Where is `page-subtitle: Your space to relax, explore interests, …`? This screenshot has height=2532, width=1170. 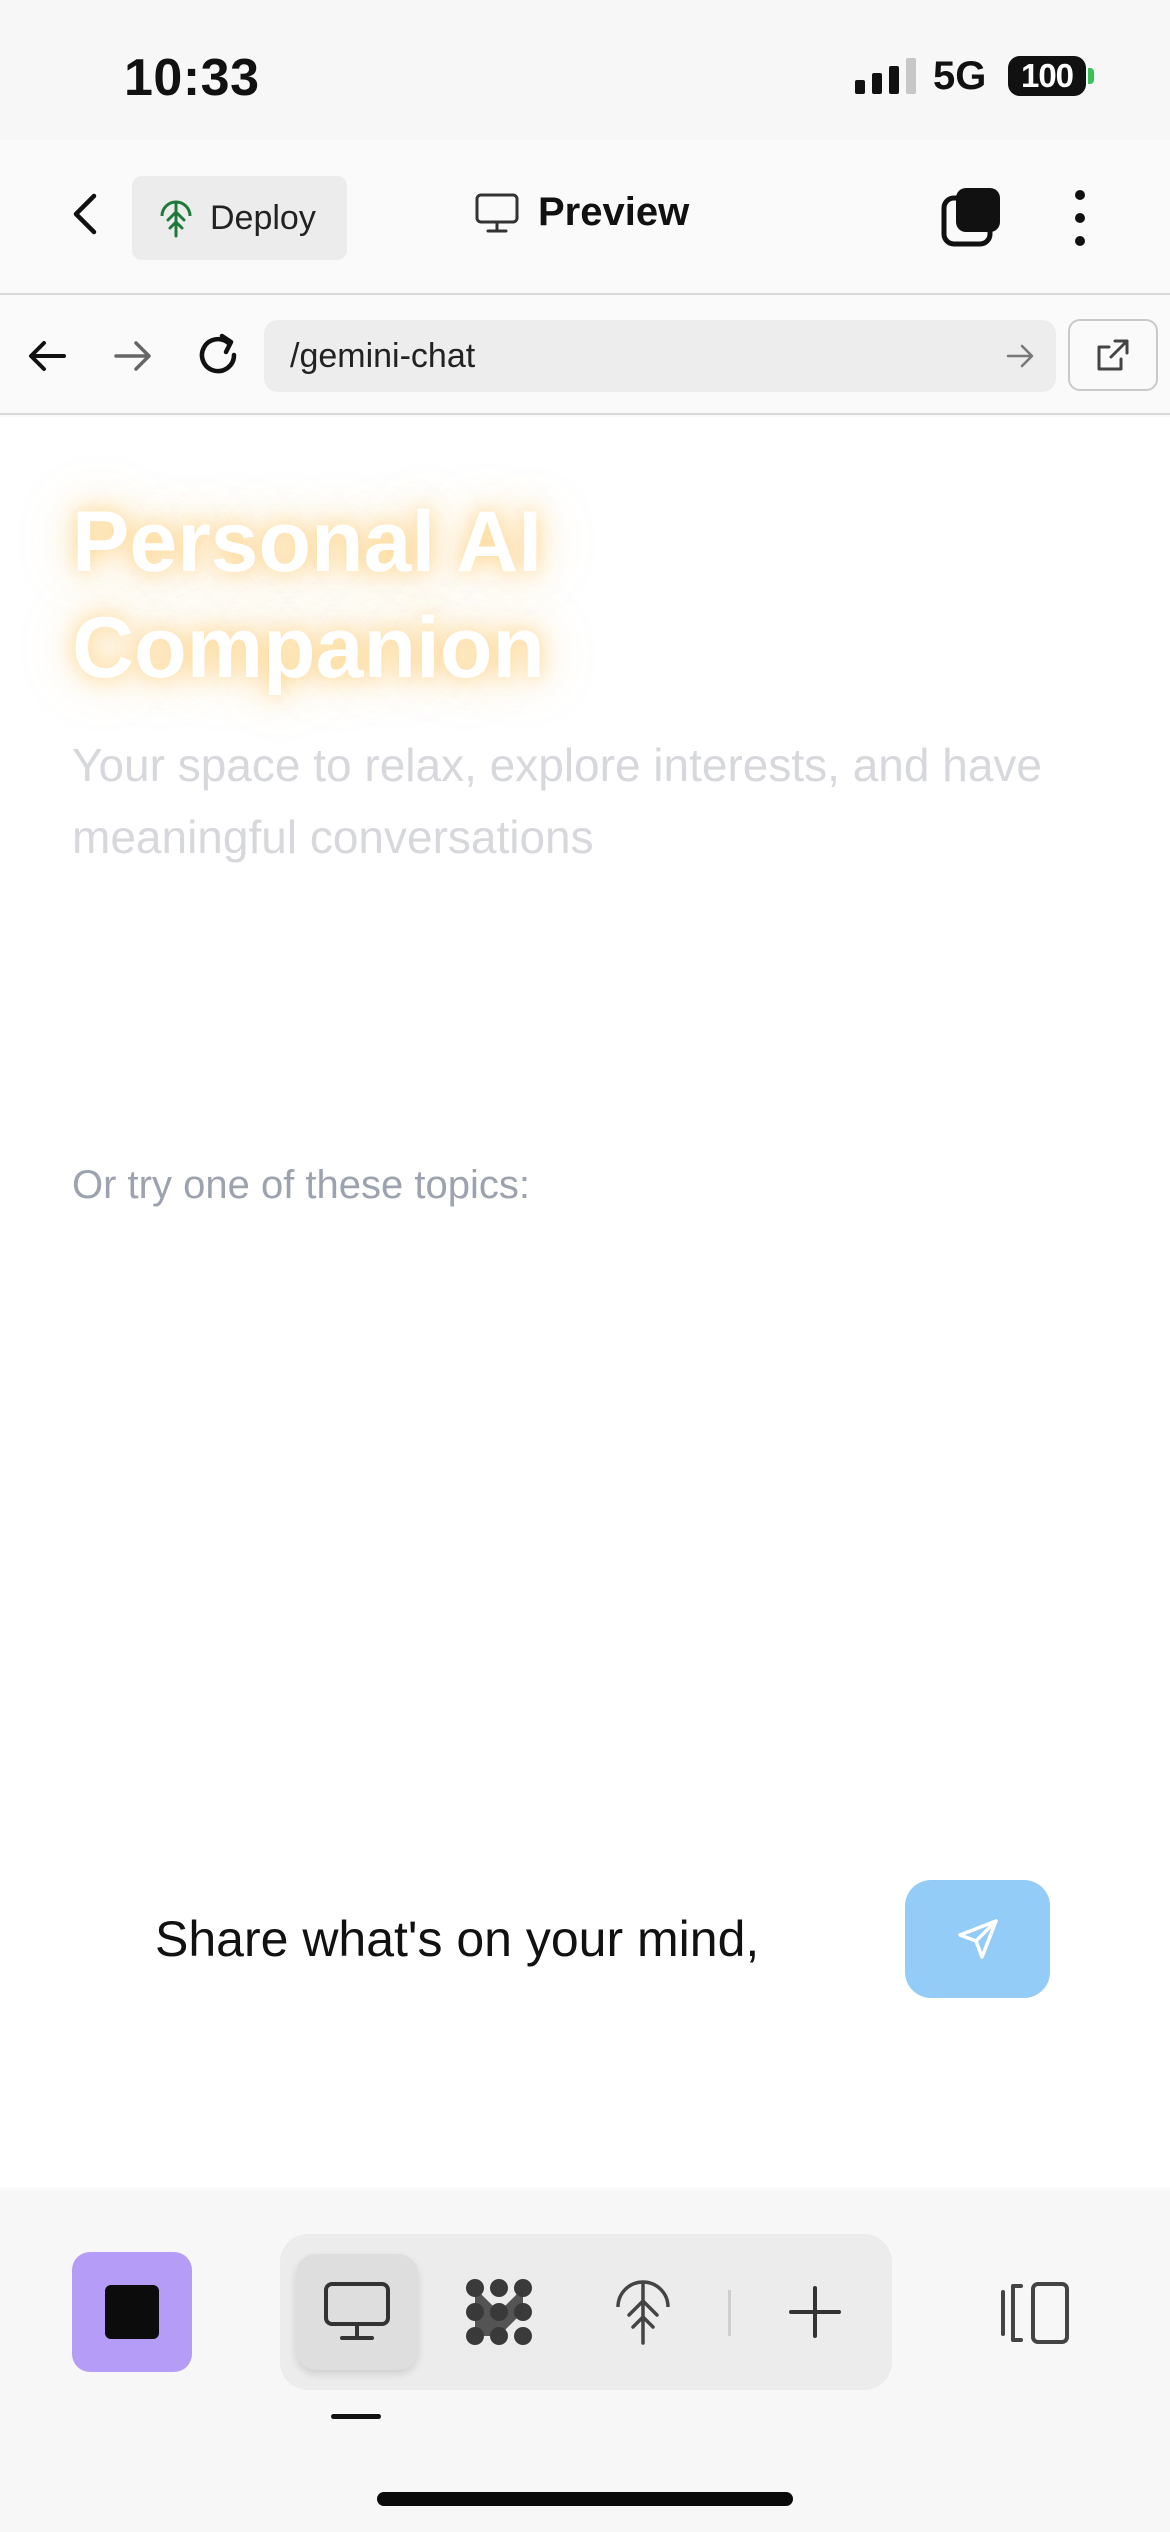
page-subtitle: Your space to relax, explore interests, … is located at coordinates (557, 801).